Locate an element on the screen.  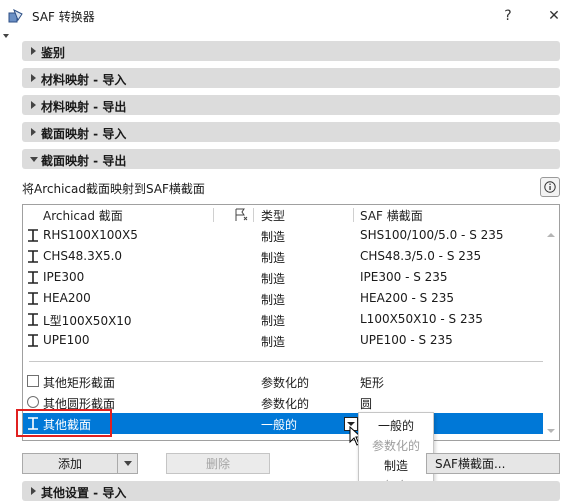
table-row: L型100X50X10 制造 L100X50X10 - S 235 is located at coordinates (283, 319).